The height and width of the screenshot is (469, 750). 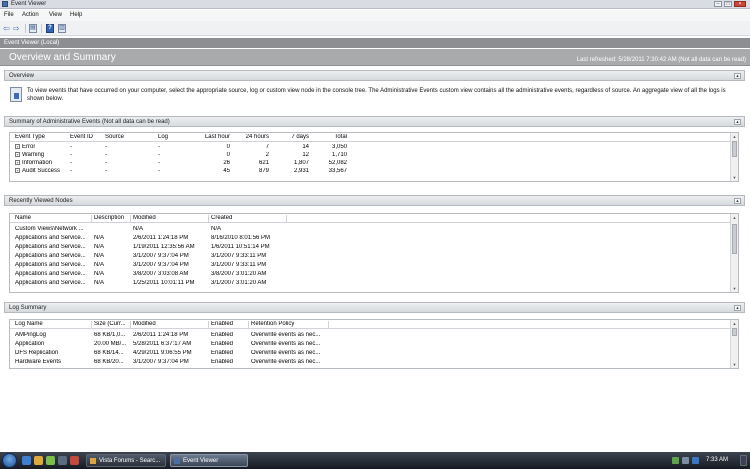 I want to click on quick-launch-media-icon, so click(x=74, y=460).